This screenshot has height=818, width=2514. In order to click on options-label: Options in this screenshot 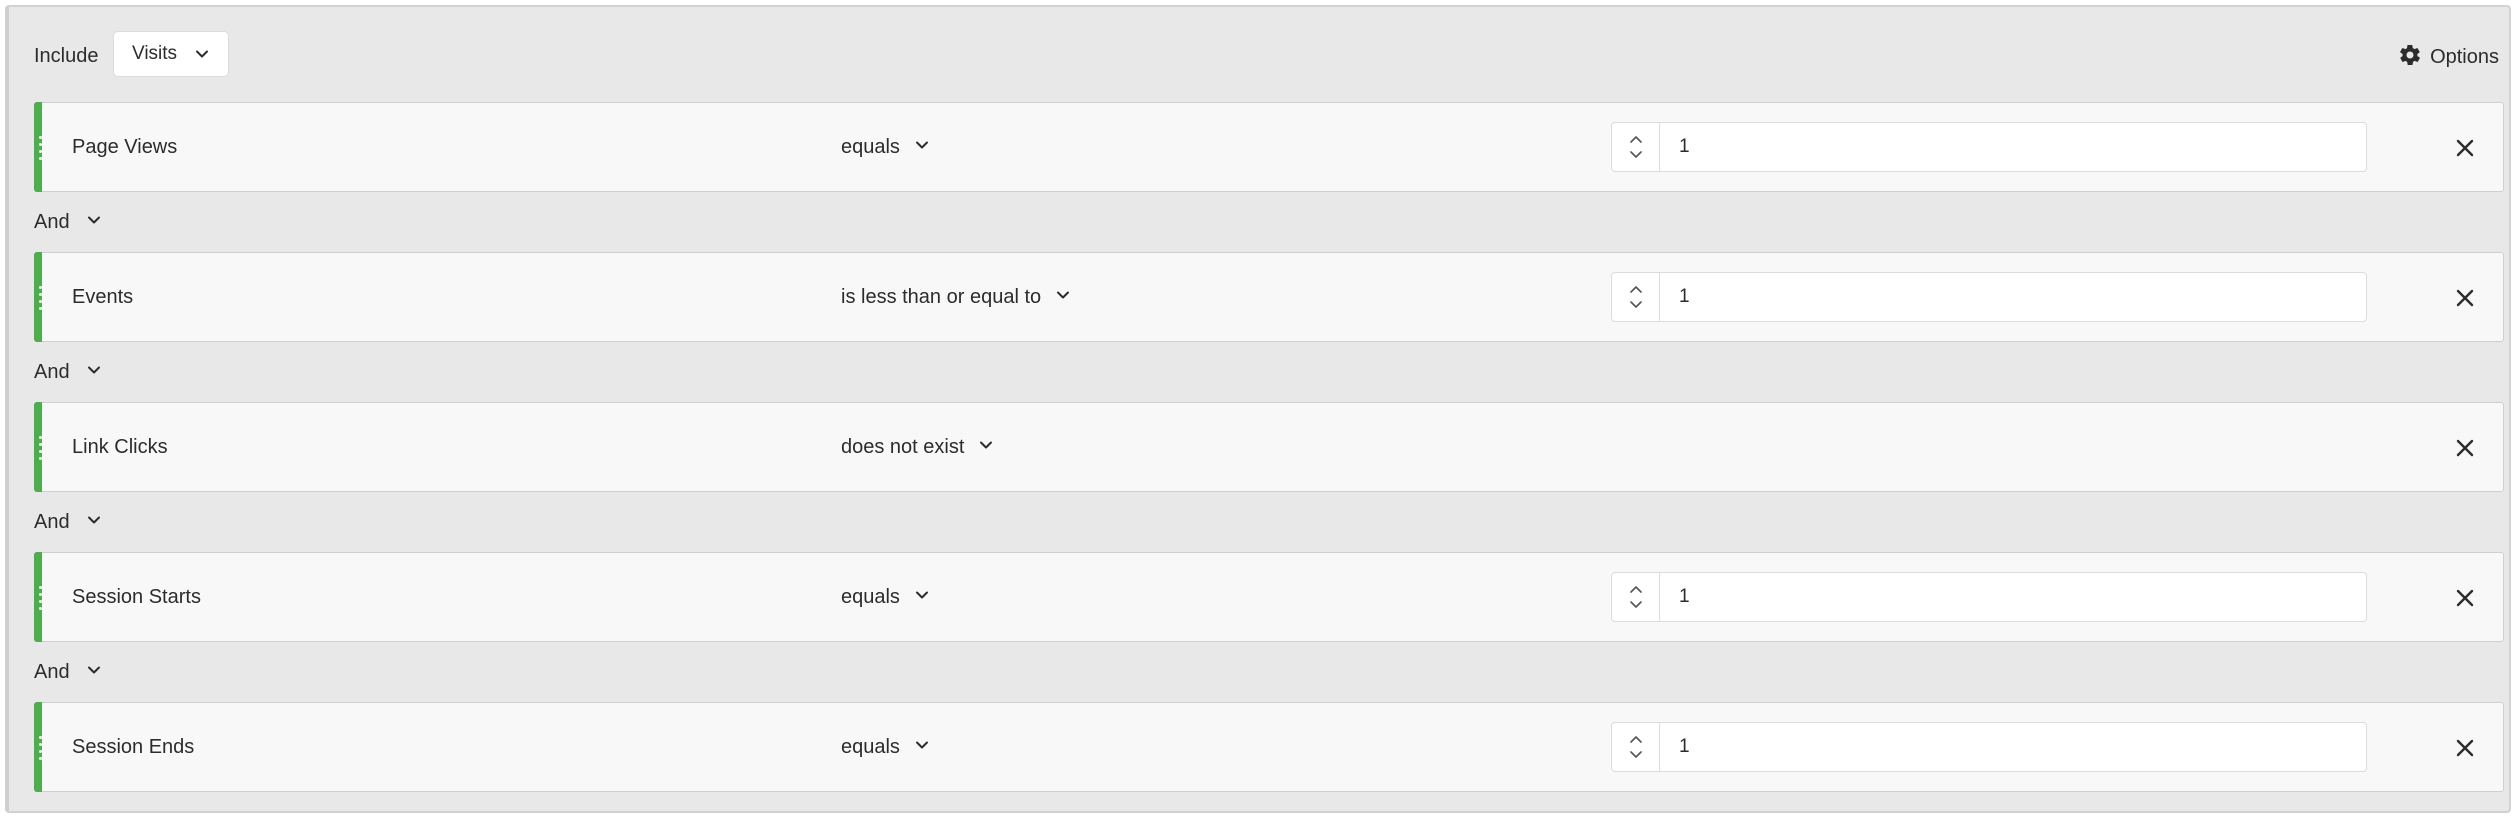, I will do `click(2464, 57)`.